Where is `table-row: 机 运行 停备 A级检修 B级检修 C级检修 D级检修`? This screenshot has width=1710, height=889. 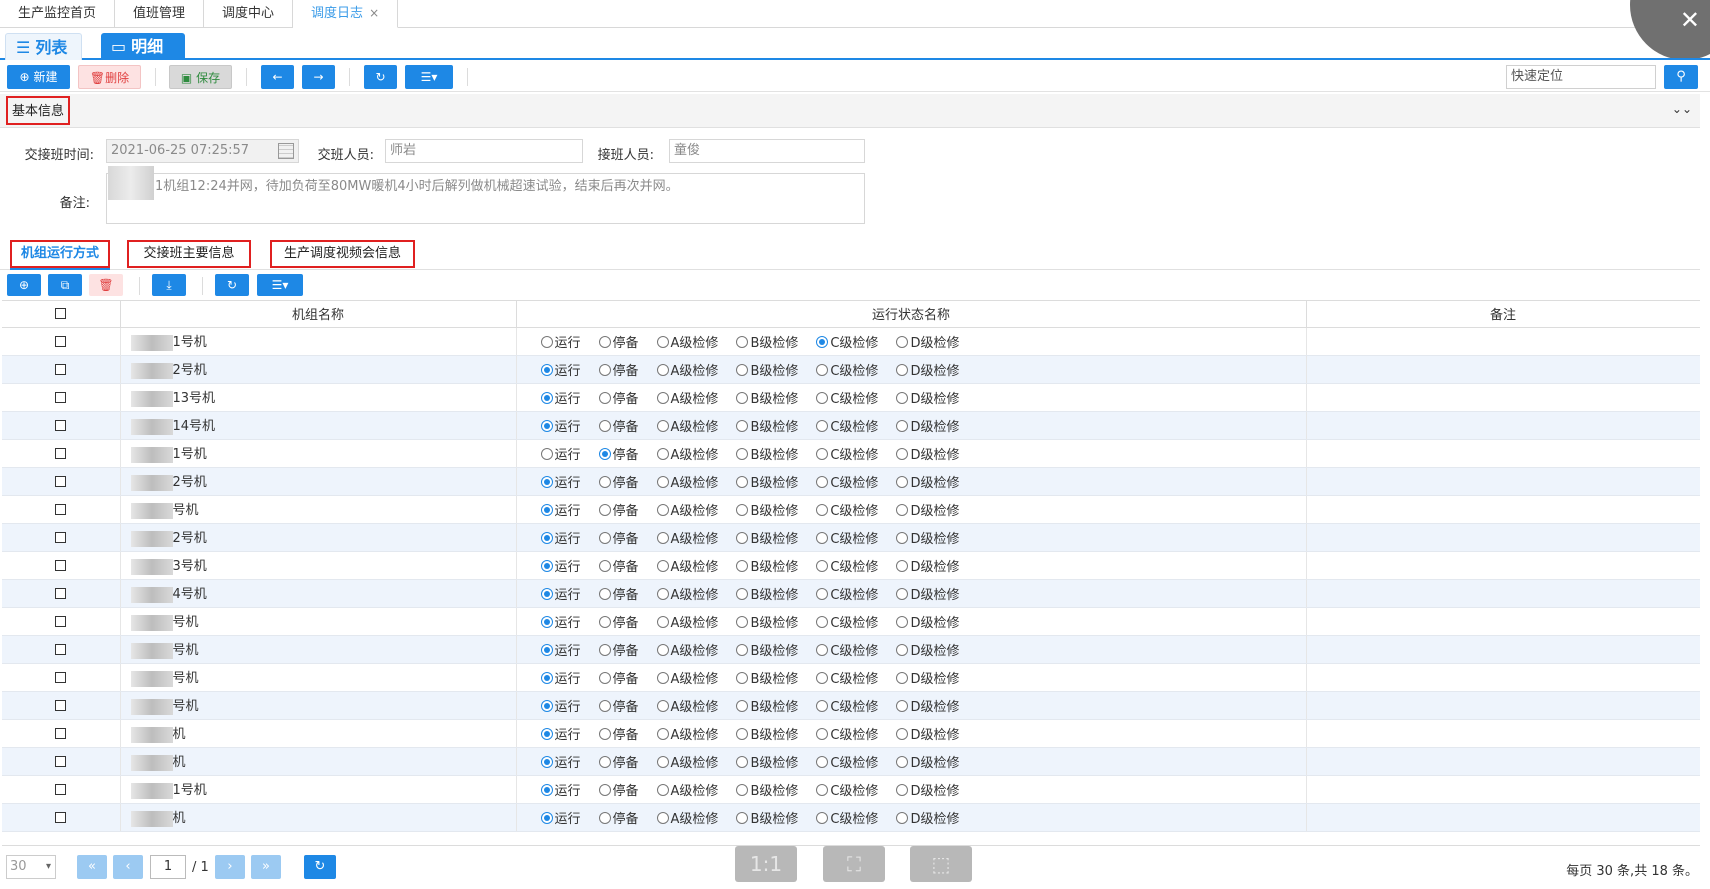 table-row: 机 运行 停备 A级检修 B级检修 C级检修 D级检修 is located at coordinates (851, 761).